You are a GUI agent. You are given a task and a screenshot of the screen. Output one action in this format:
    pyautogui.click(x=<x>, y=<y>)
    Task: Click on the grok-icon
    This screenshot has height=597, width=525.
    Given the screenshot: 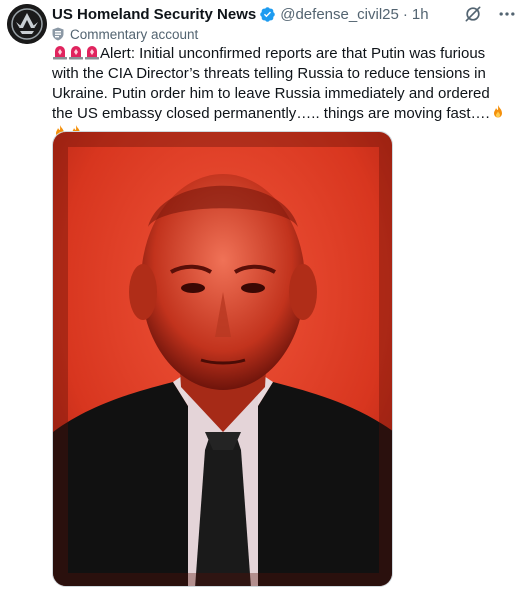 What is the action you would take?
    pyautogui.click(x=473, y=14)
    